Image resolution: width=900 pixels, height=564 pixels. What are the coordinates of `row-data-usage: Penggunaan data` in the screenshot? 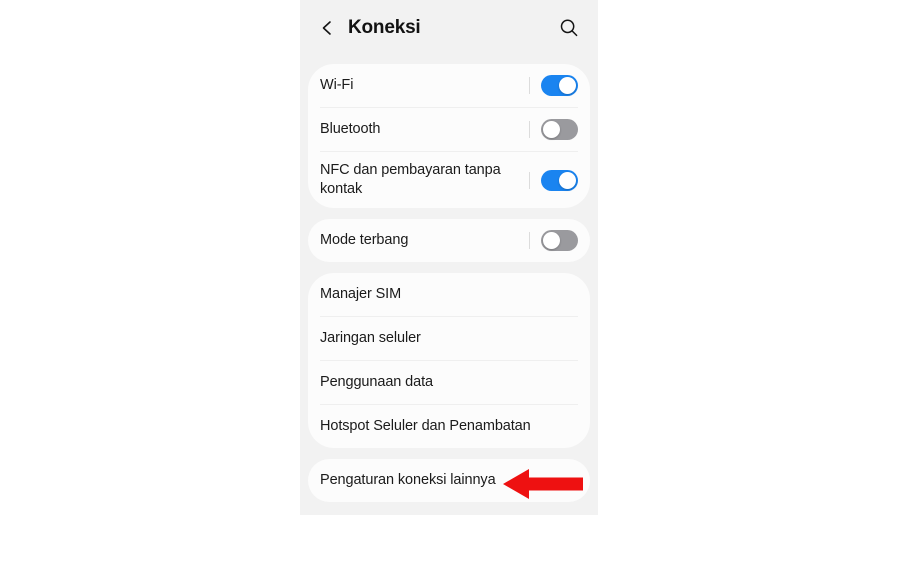 It's located at (449, 382).